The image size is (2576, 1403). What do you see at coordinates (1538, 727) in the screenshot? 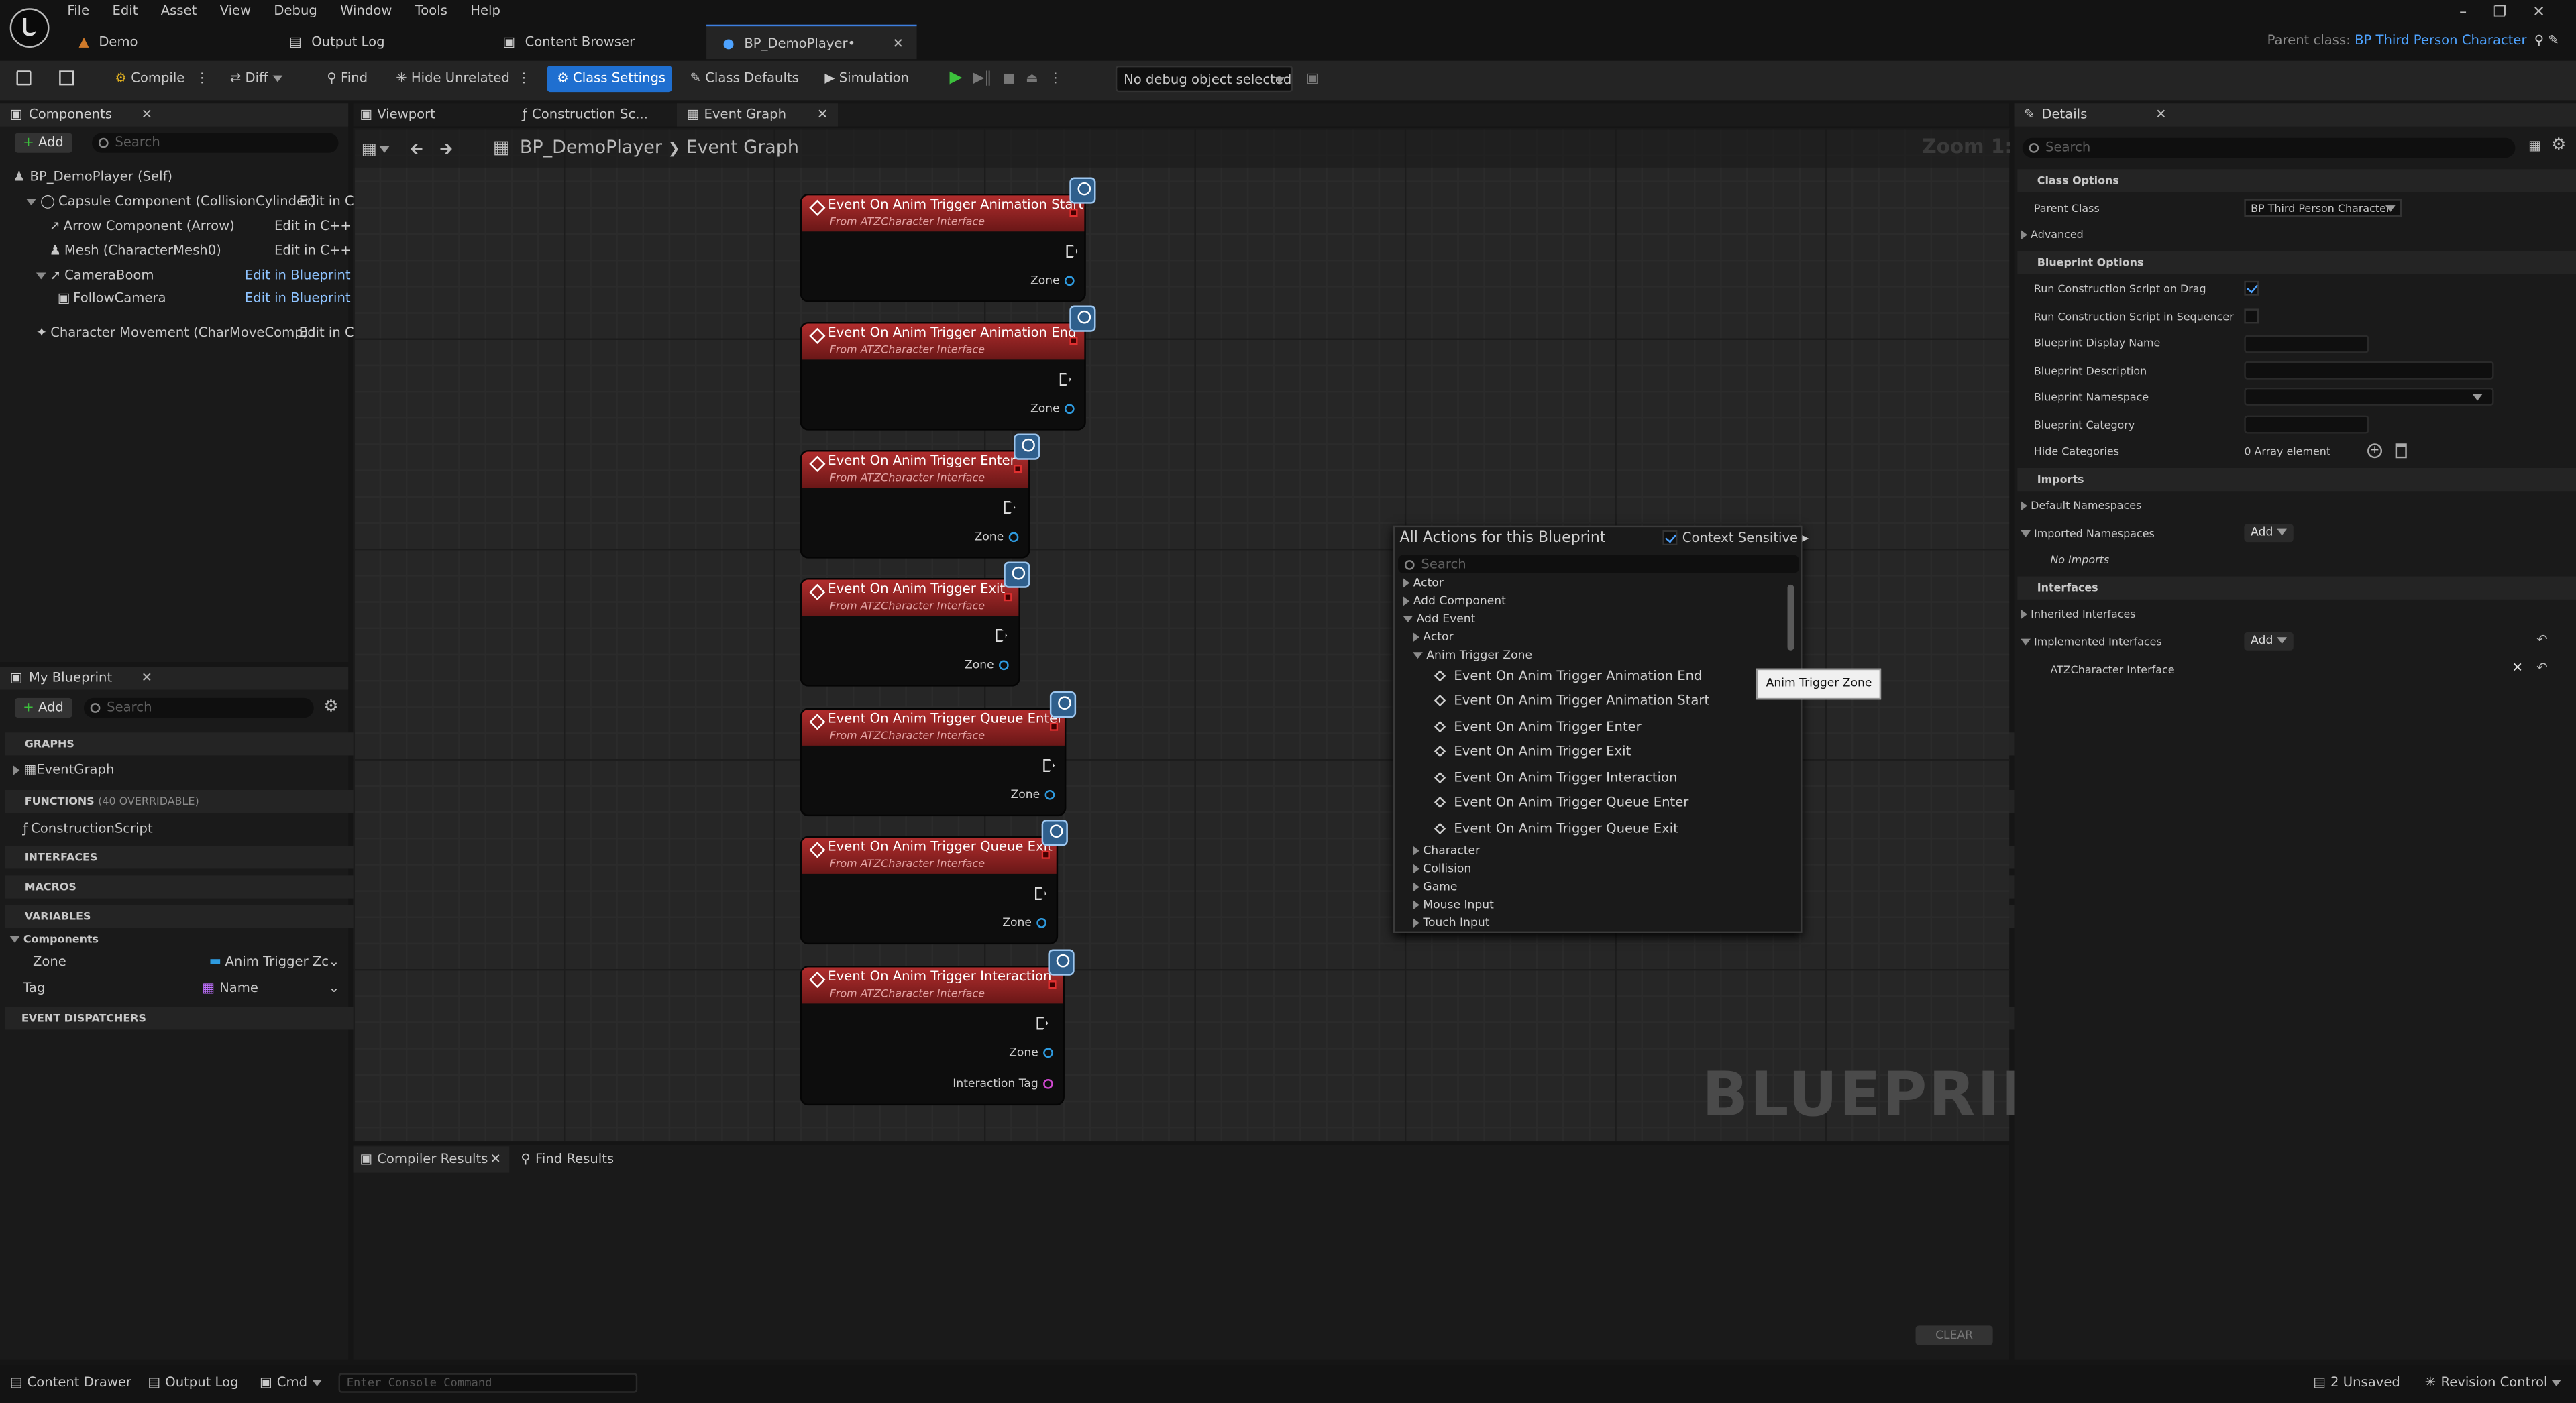
I see `action-event-enter: Event On Anim Trigger Enter` at bounding box center [1538, 727].